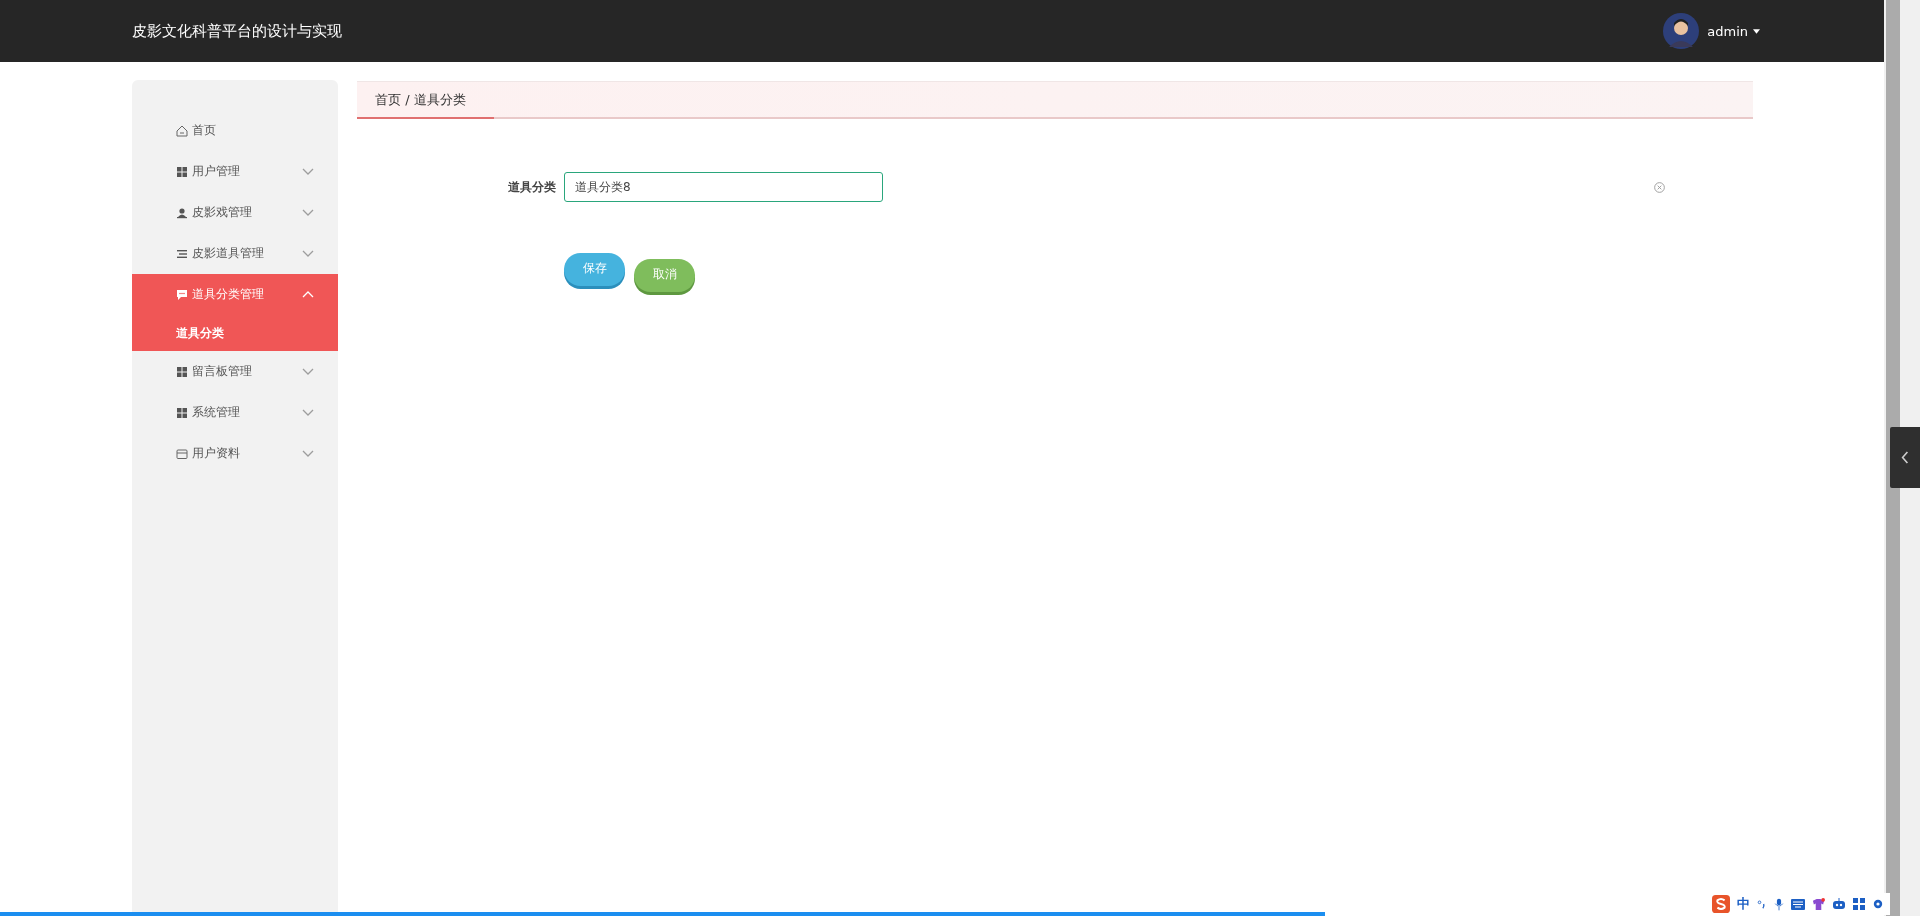  What do you see at coordinates (723, 187) in the screenshot?
I see `input-field: 道具分类8` at bounding box center [723, 187].